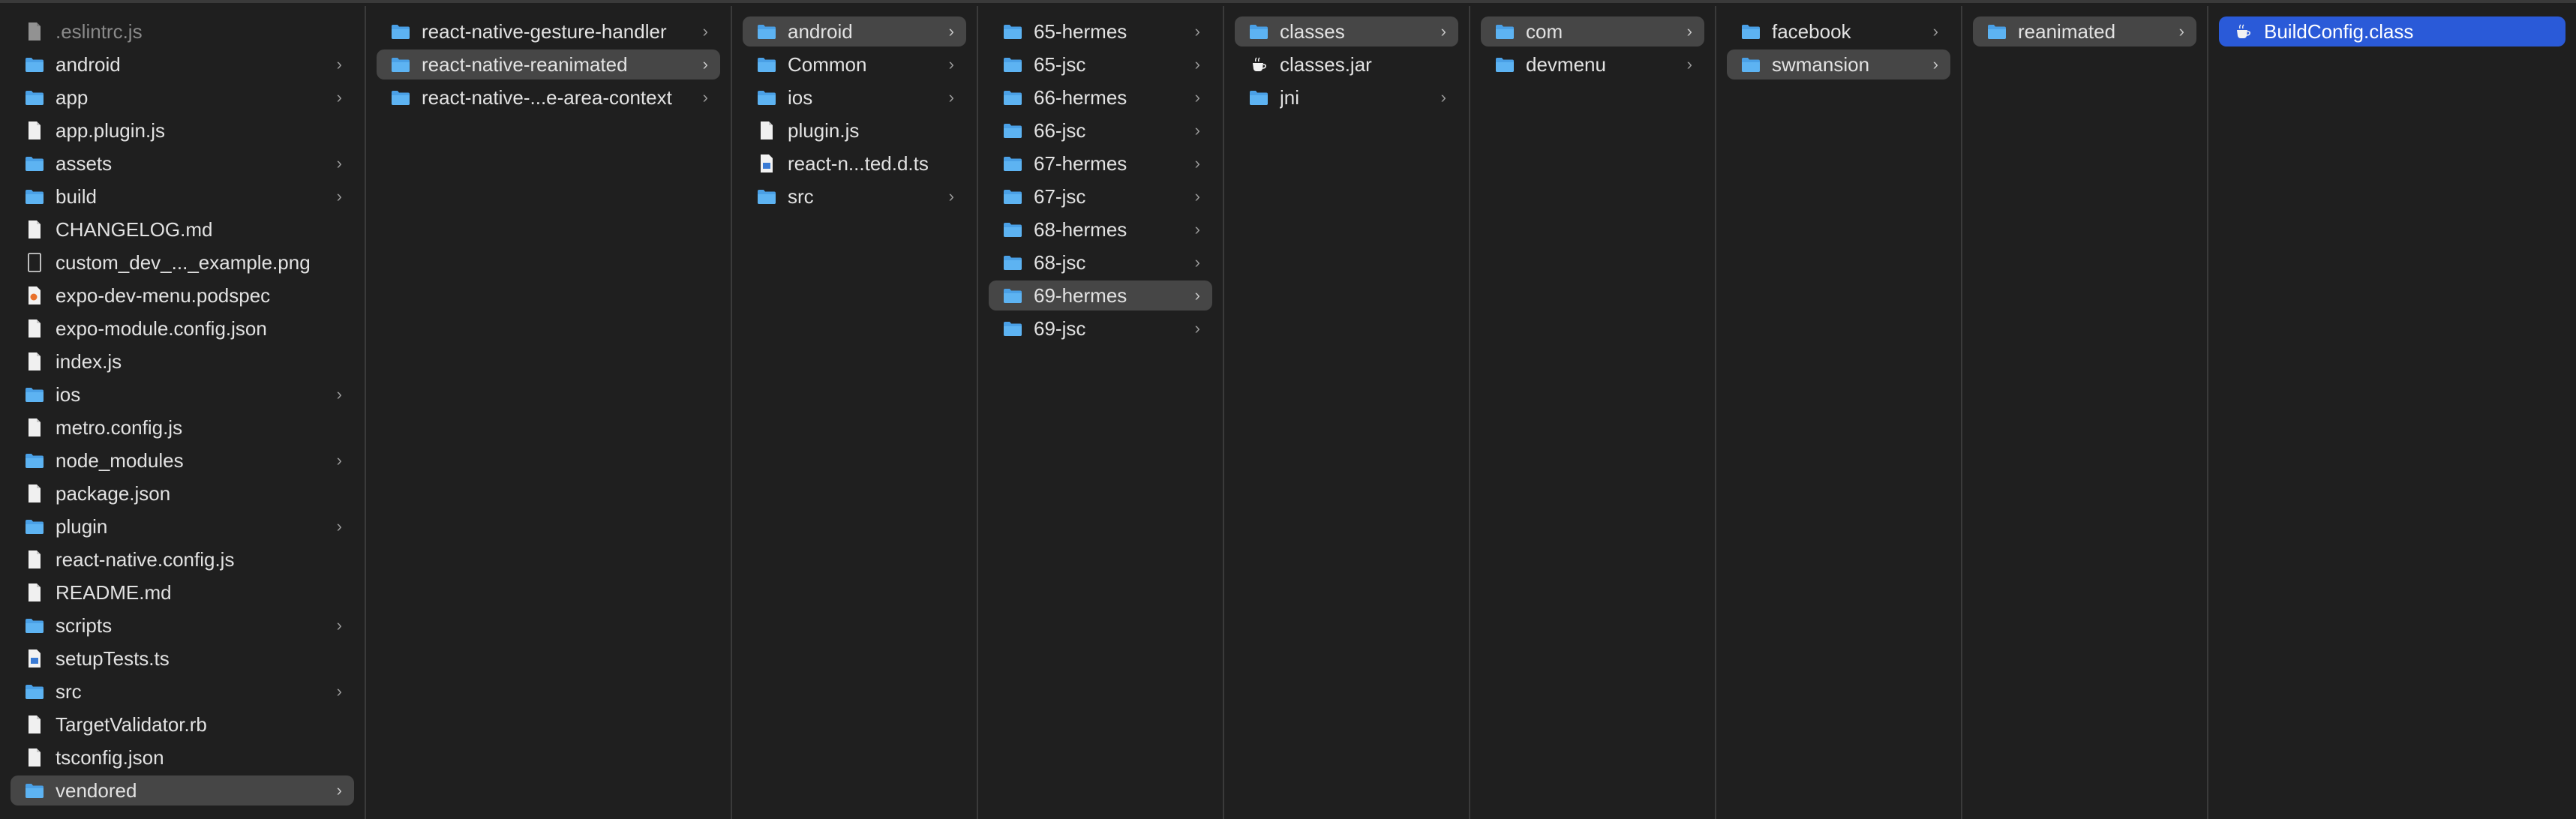 This screenshot has width=2576, height=819. What do you see at coordinates (113, 493) in the screenshot?
I see `item-label: package.json` at bounding box center [113, 493].